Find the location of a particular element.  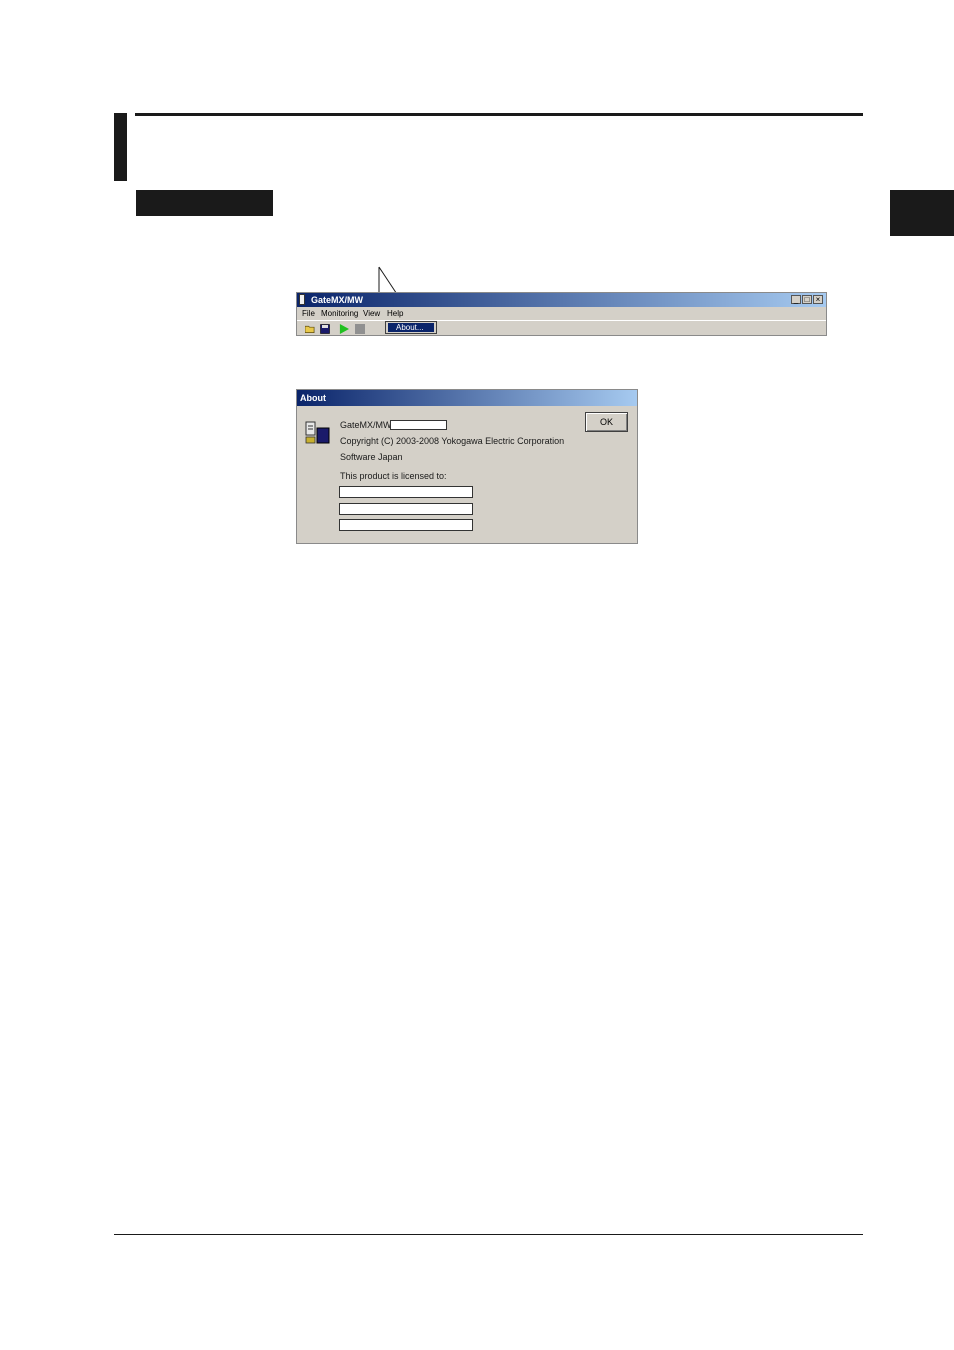

product-icon is located at coordinates (317, 432).